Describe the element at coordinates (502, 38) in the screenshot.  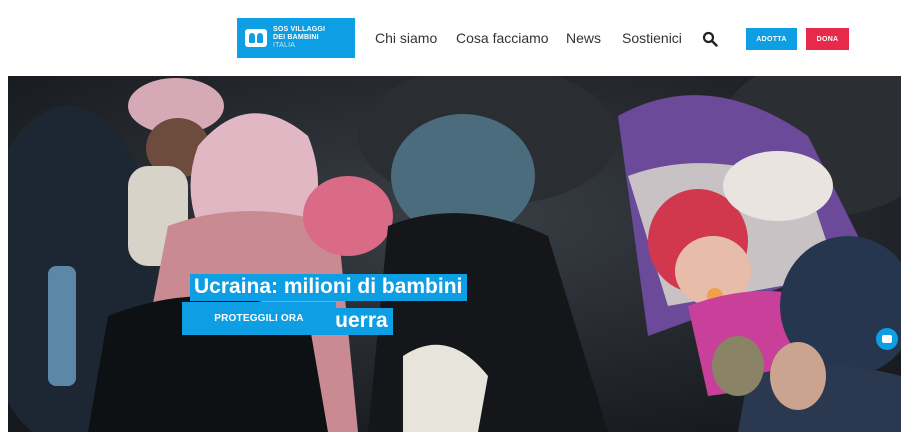
I see `nav-cosa-facciamo: Cosa facciamo` at that location.